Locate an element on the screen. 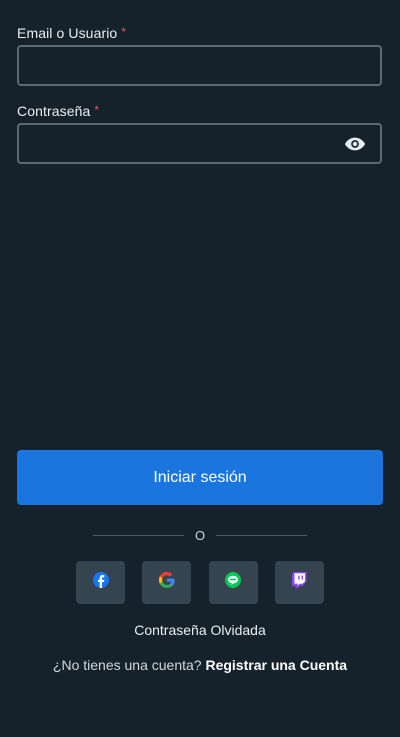  google-icon is located at coordinates (166, 582).